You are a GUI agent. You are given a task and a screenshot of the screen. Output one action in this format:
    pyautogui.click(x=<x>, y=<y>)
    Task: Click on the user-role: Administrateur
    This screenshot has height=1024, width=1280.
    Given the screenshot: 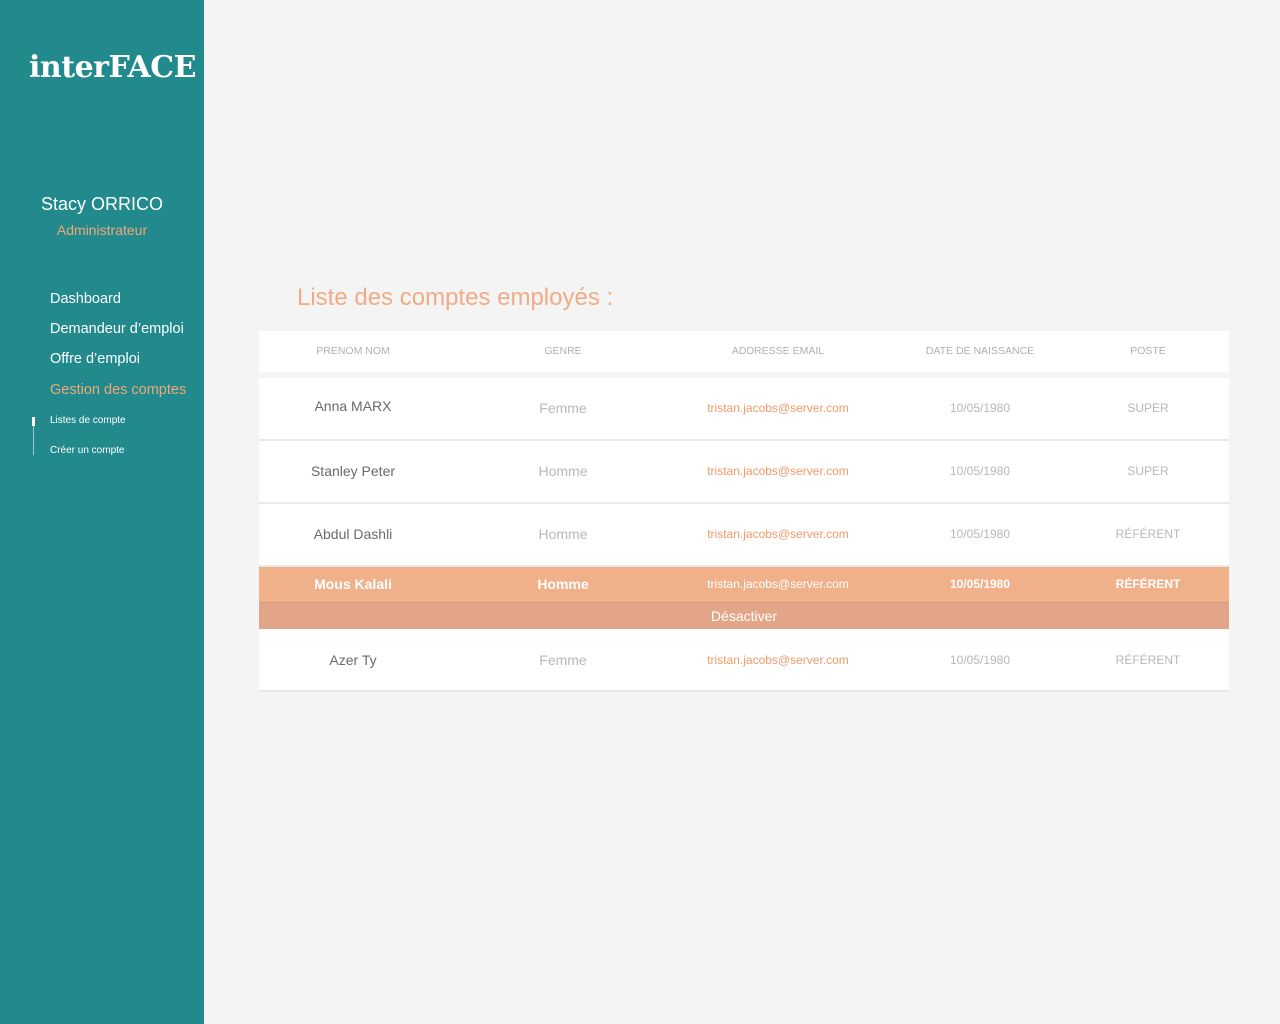 What is the action you would take?
    pyautogui.click(x=102, y=230)
    